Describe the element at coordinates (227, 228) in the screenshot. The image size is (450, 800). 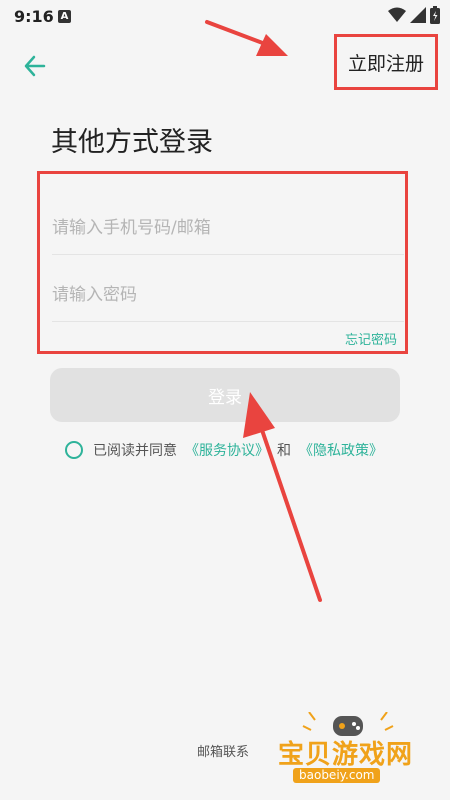
I see `account-input` at that location.